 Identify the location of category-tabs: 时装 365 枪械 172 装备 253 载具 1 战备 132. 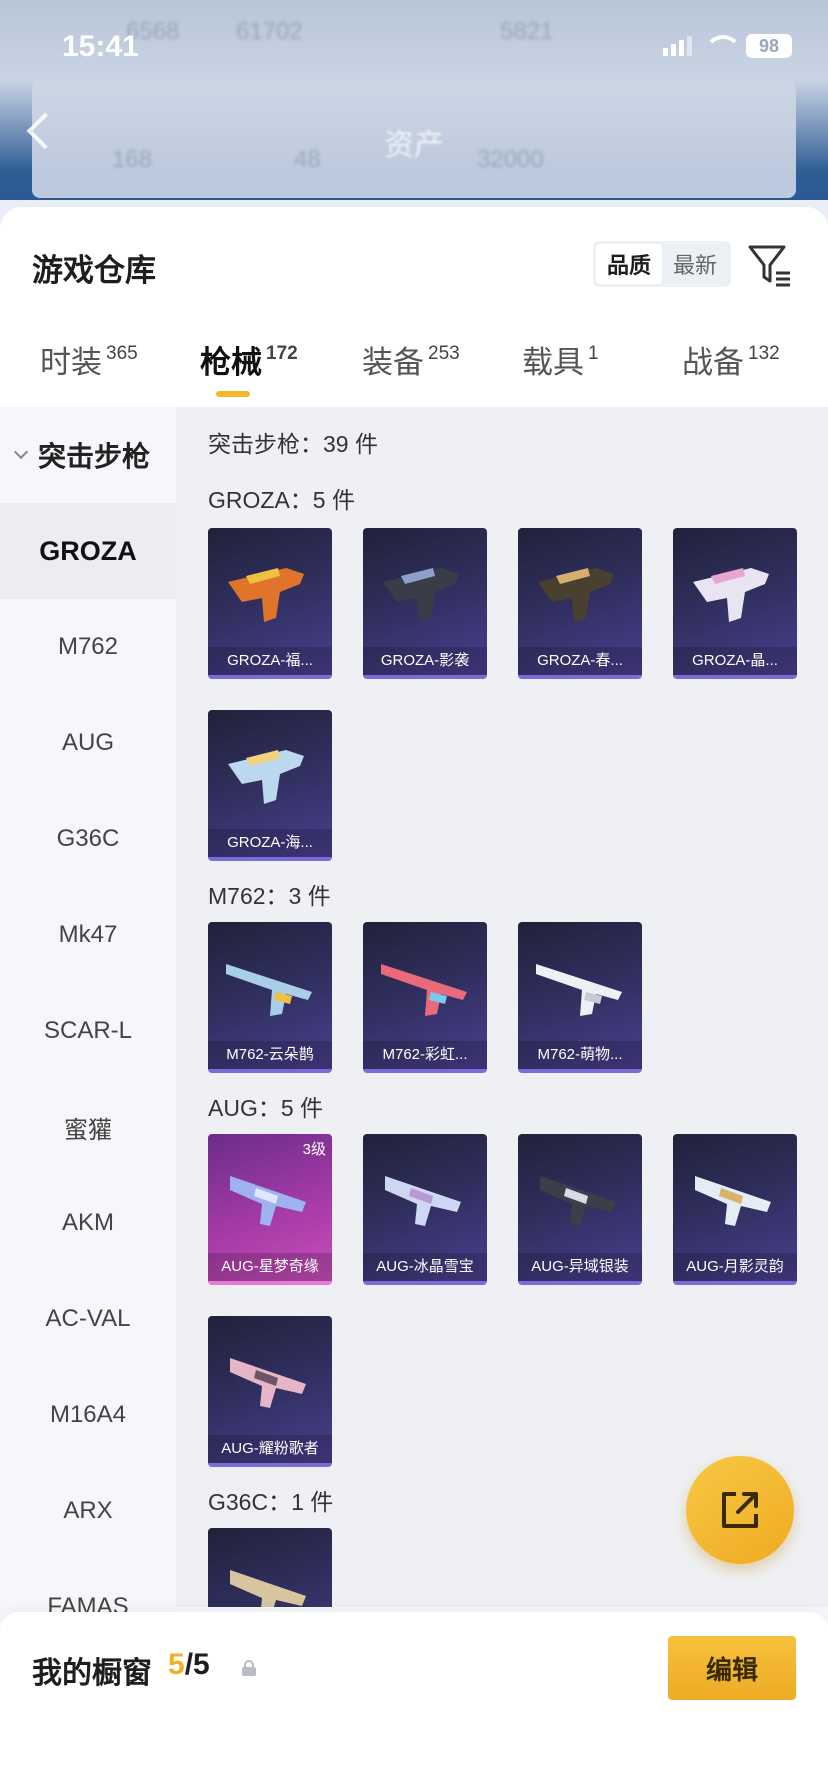
(414, 372).